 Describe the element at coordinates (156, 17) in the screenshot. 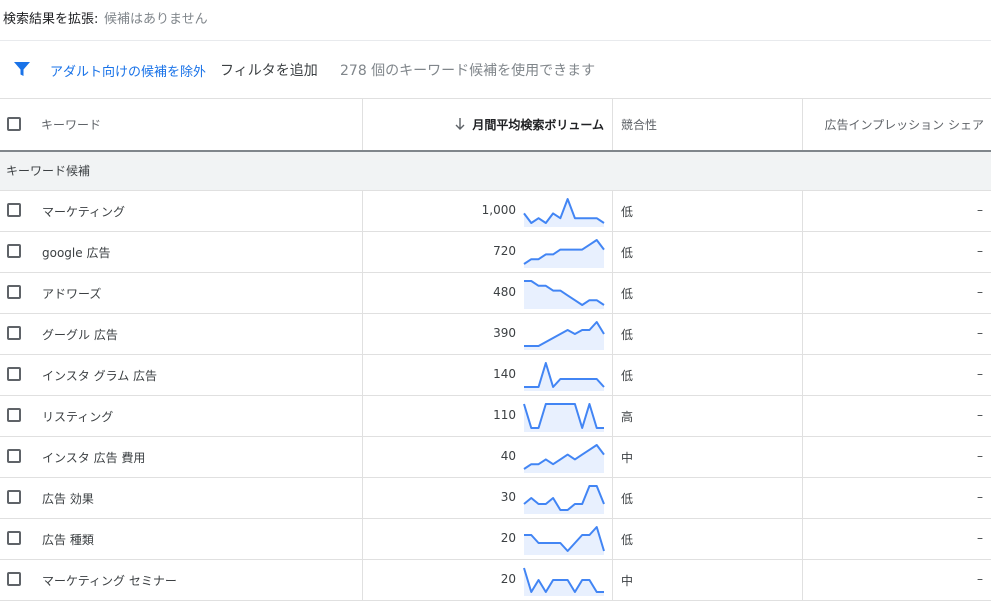

I see `expand-results-value: 候補はありません` at that location.